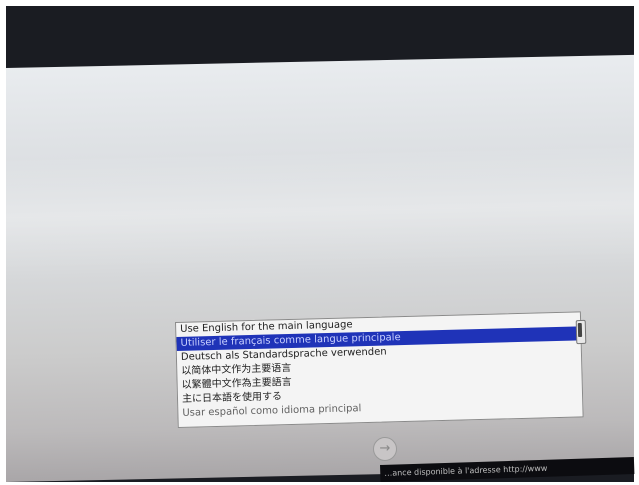 The height and width of the screenshot is (485, 639). I want to click on scrollbar-thumb, so click(580, 330).